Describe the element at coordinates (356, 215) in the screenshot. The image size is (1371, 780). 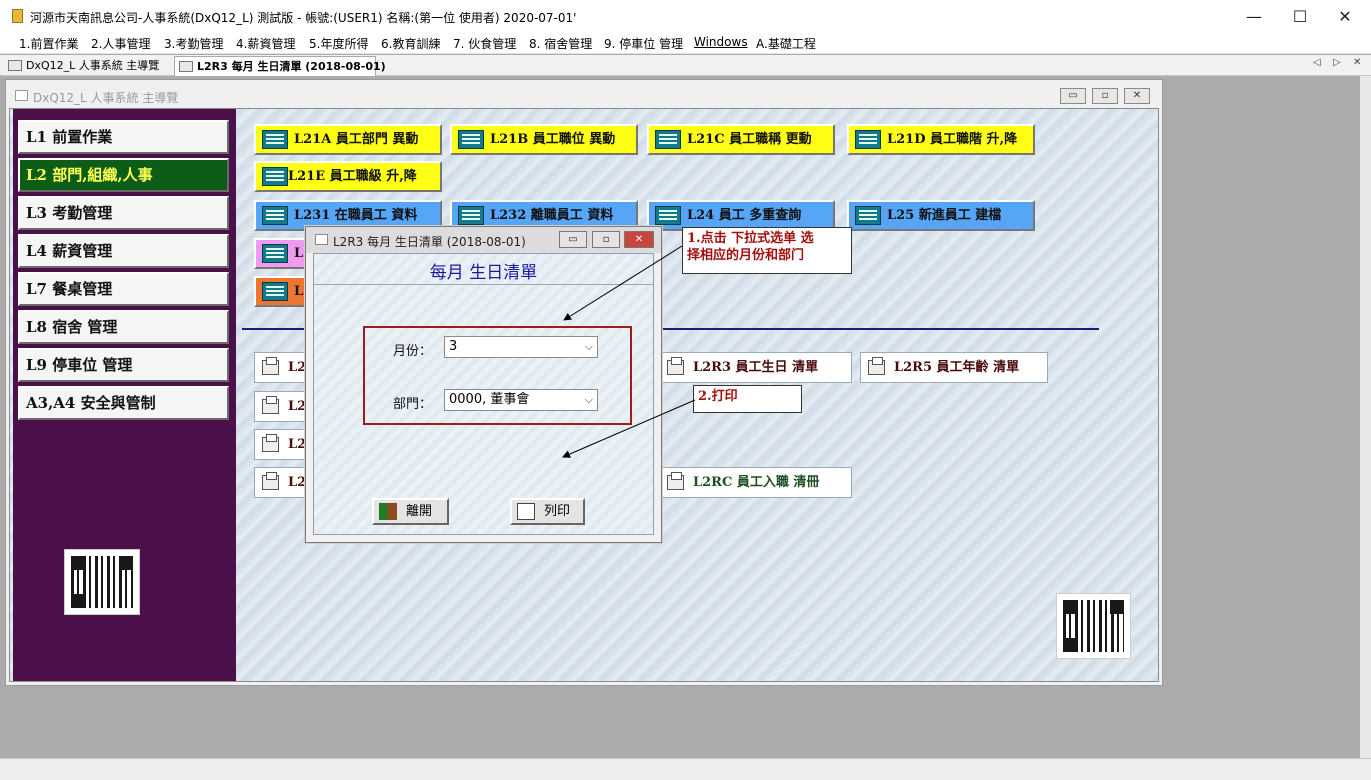
I see `module-label: L231 在職員工 資料` at that location.